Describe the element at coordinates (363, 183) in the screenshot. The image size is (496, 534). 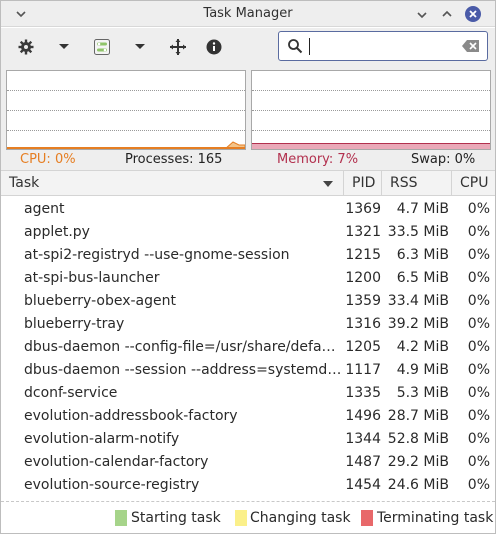
I see `column-header-pid: PID` at that location.